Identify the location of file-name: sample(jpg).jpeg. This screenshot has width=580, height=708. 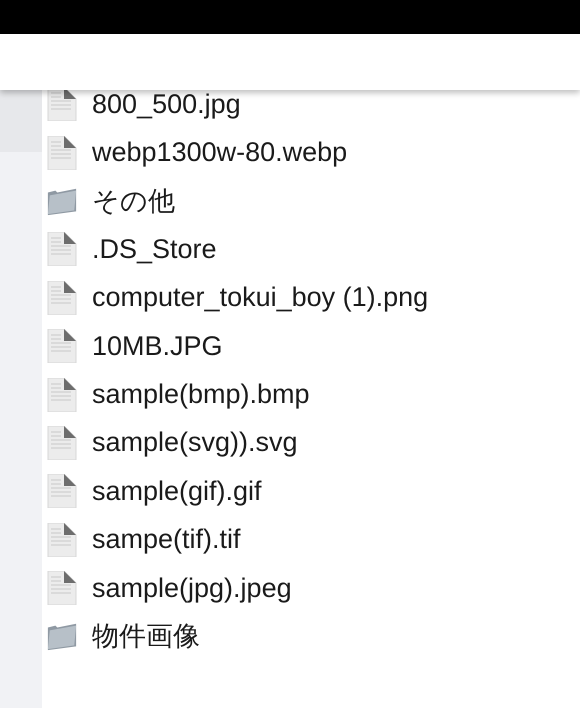
(192, 588).